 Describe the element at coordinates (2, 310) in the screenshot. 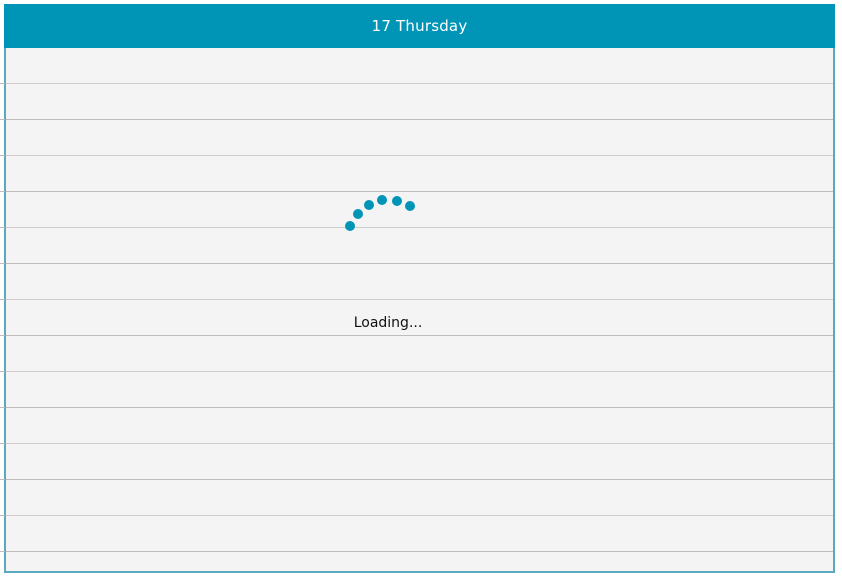

I see `left-ticks` at that location.